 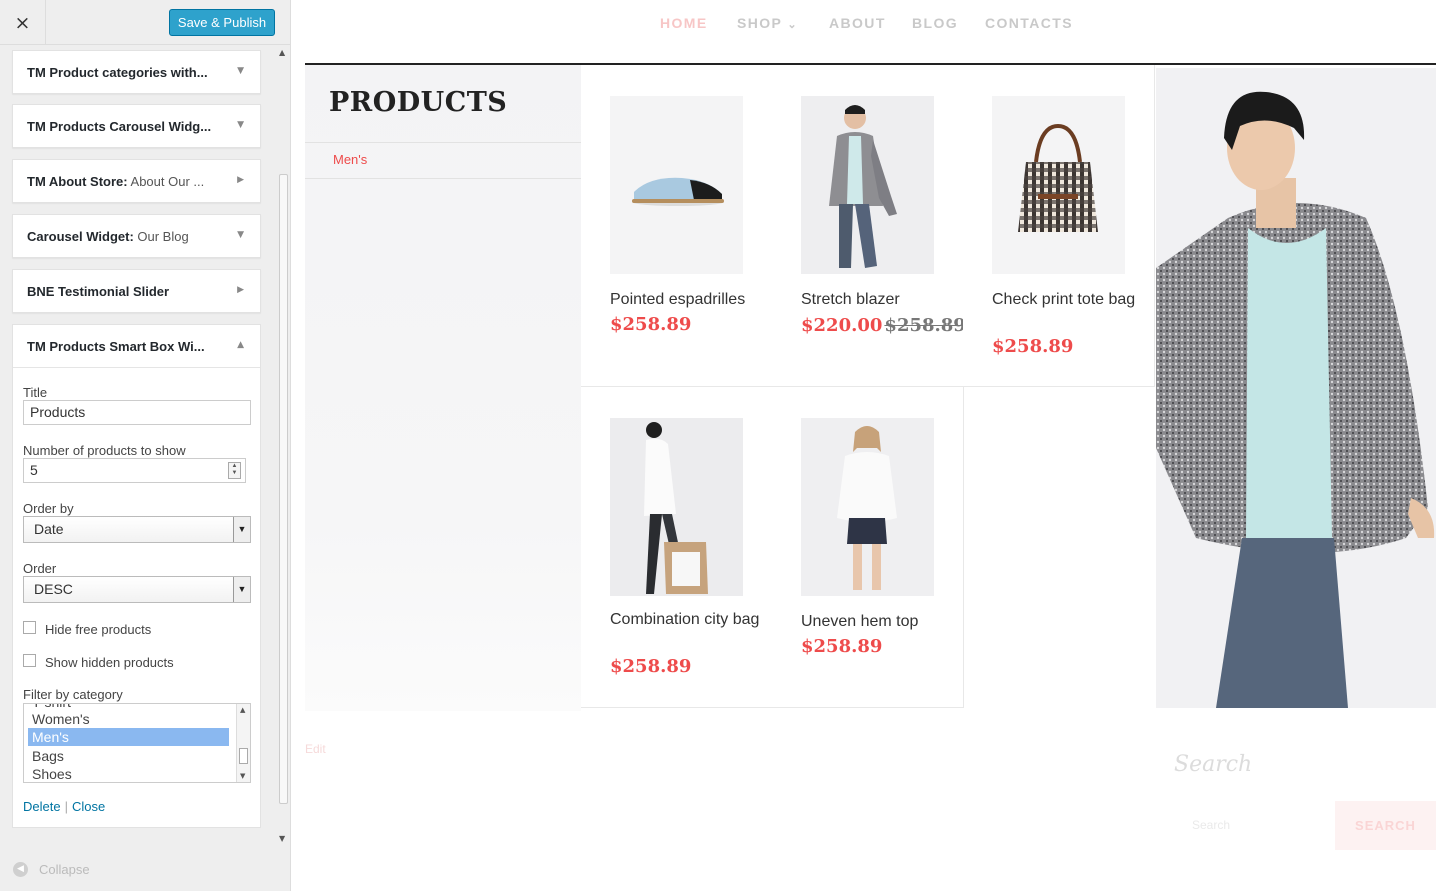 I want to click on category-listbox: T-shirt Women's Men's Bags Shoes ▲ ▼, so click(x=137, y=743).